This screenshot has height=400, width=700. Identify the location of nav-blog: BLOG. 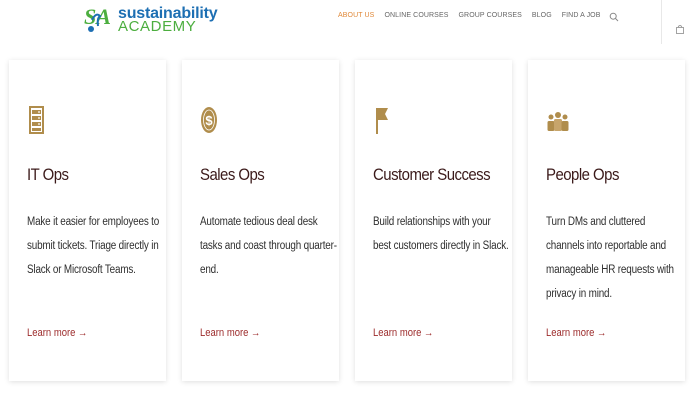
(542, 15).